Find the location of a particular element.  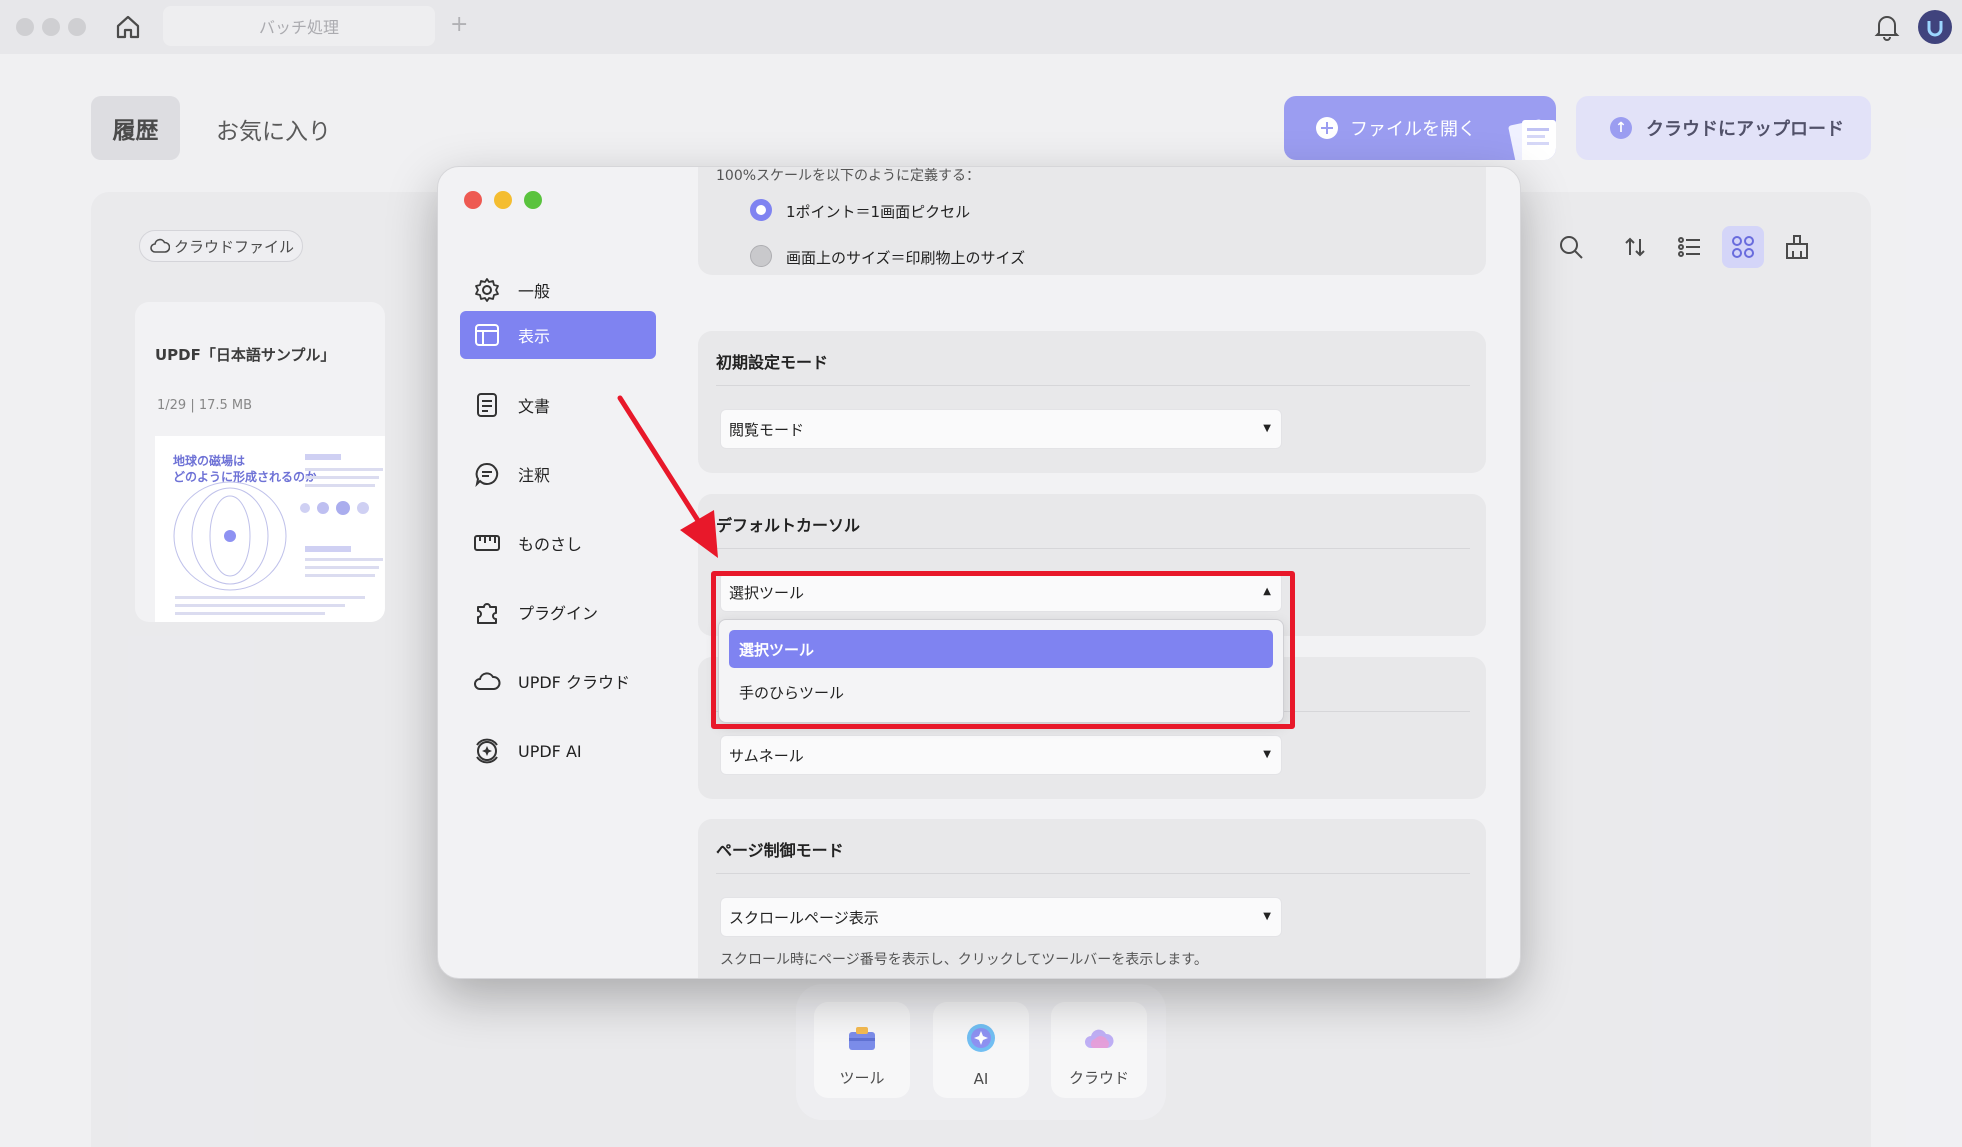

sidebar-item-label: UPDF AI is located at coordinates (550, 751).